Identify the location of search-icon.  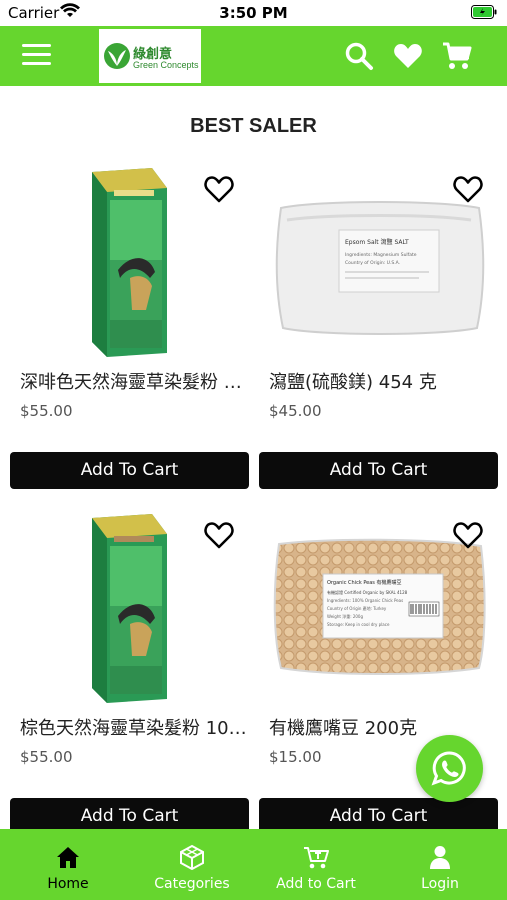
(359, 56).